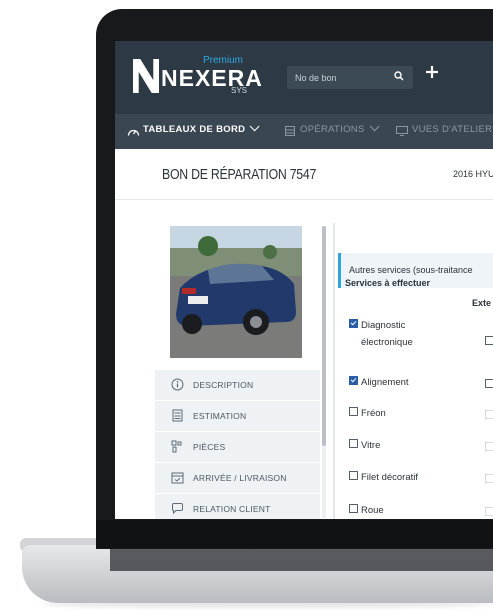  I want to click on sidebar-item-arrivee-livraison: Arrivée / Livraison, so click(237, 478).